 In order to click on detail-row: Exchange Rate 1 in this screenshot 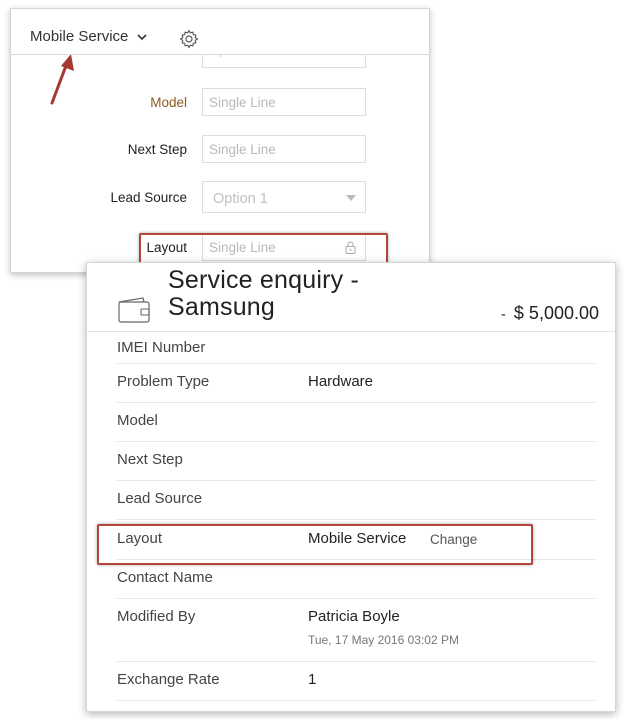, I will do `click(356, 681)`.